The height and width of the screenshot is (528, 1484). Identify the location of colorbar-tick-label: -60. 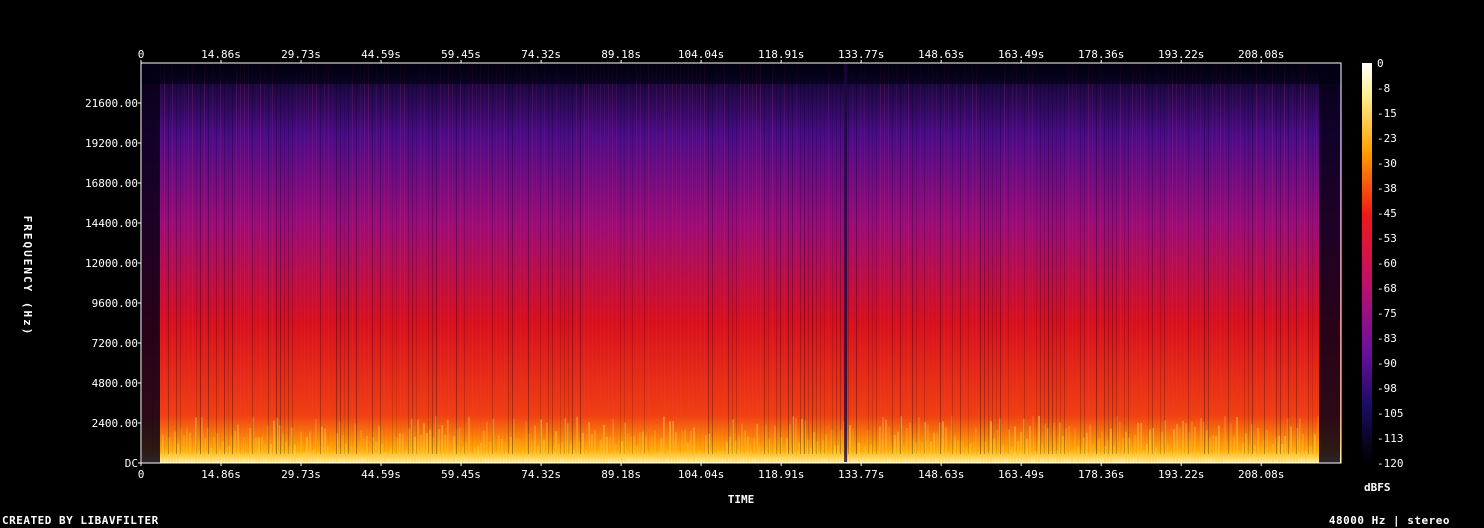
(1387, 263).